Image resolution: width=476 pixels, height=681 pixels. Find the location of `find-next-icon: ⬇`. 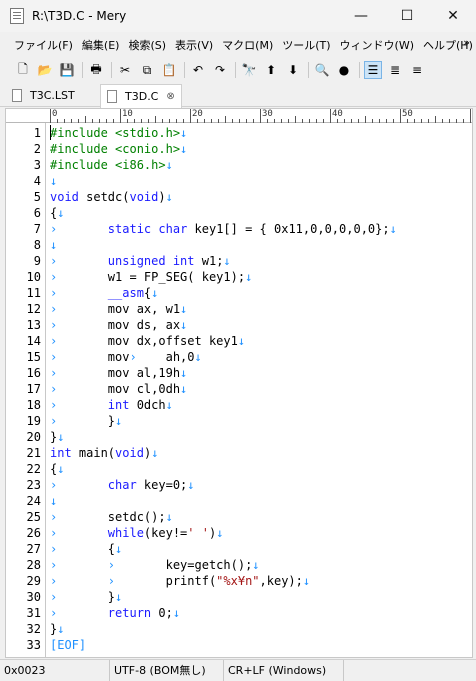

find-next-icon: ⬇ is located at coordinates (293, 70).